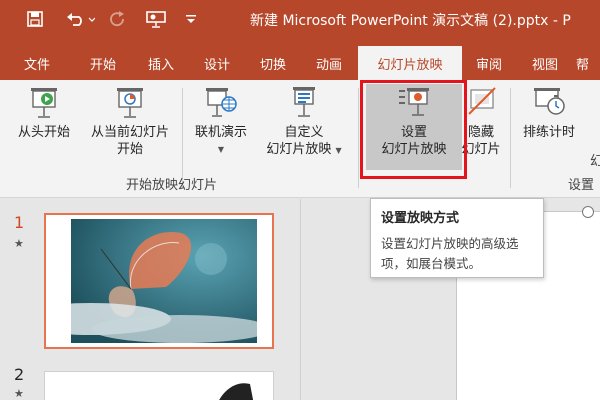 The height and width of the screenshot is (400, 600). What do you see at coordinates (129, 132) in the screenshot?
I see `from-current-label-1: 从当前幻灯片` at bounding box center [129, 132].